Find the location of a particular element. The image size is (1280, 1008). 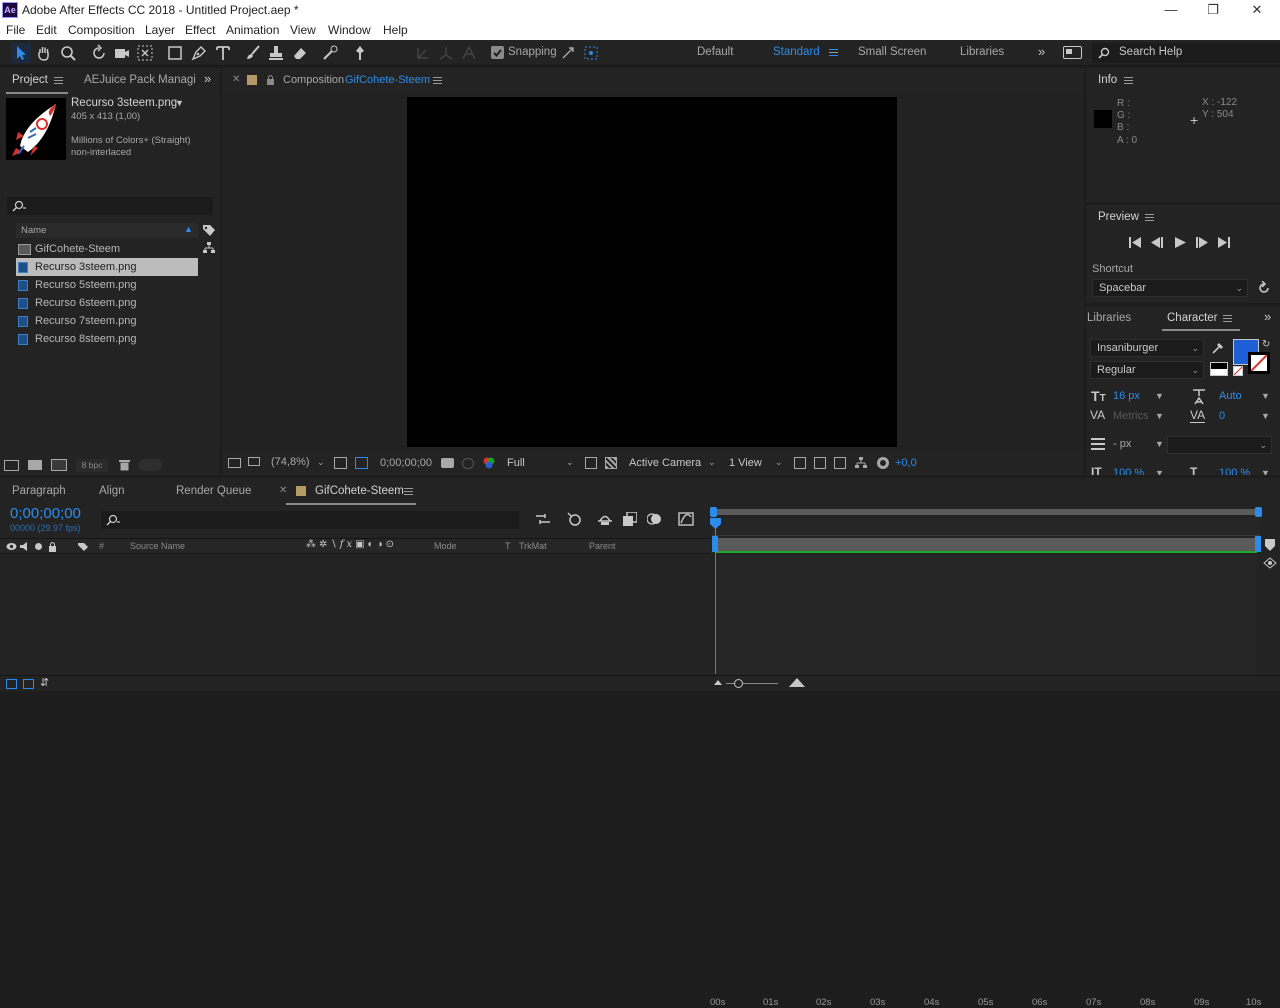

resolution-dropdown: Full is located at coordinates (516, 463).